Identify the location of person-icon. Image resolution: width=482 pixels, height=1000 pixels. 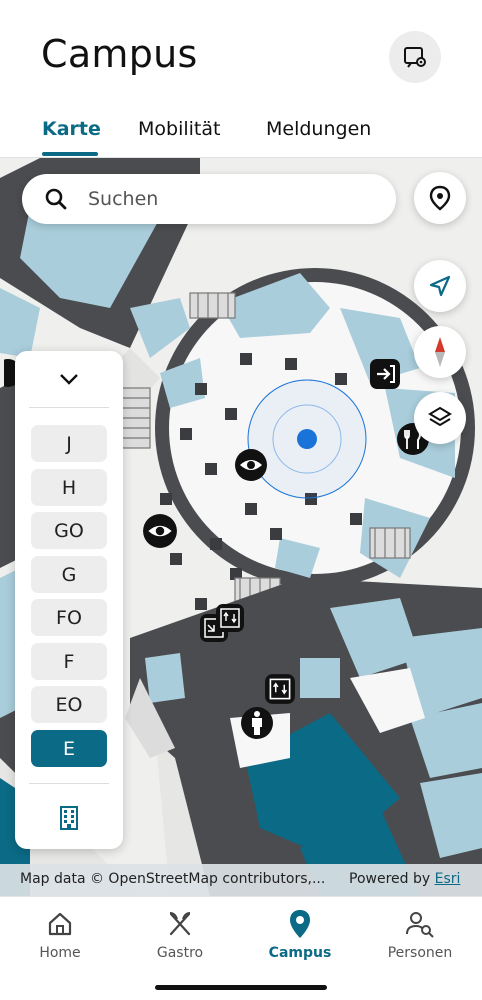
(257, 723).